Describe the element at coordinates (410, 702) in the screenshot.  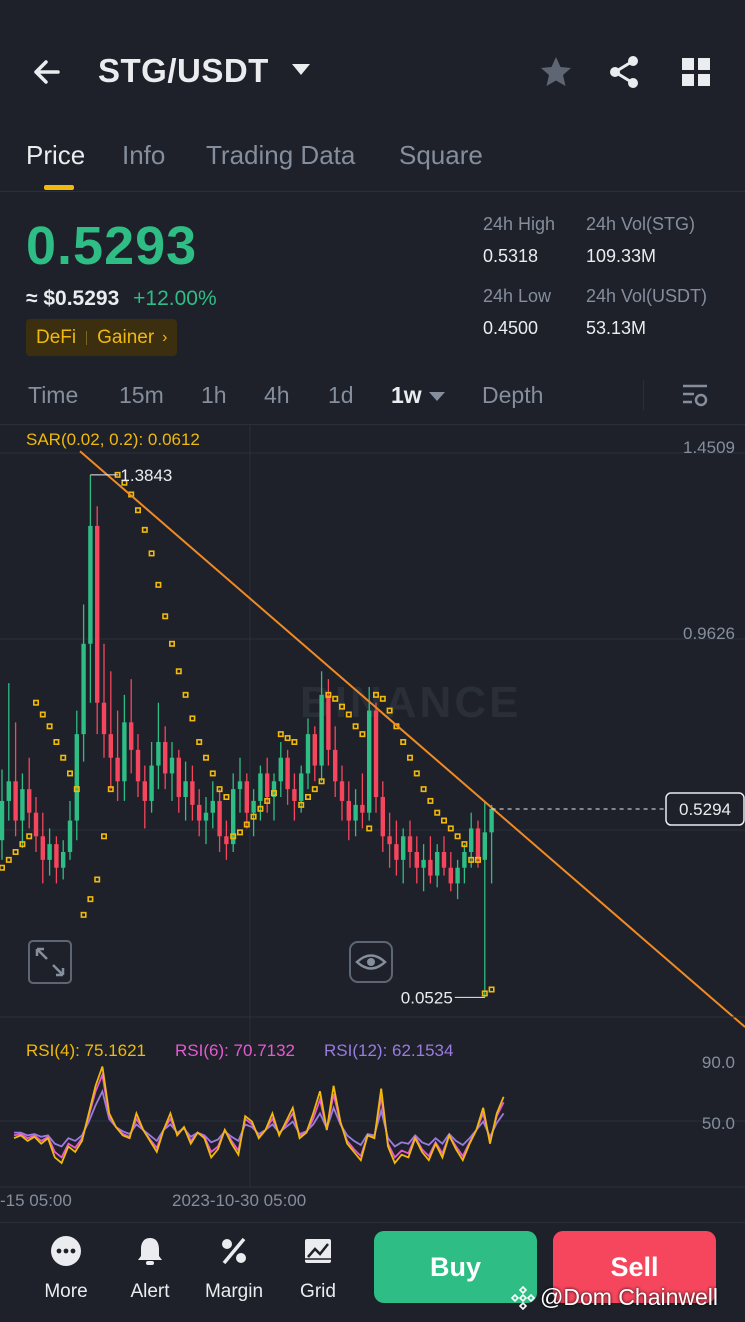
I see `binance-watermark: BINANCE` at that location.